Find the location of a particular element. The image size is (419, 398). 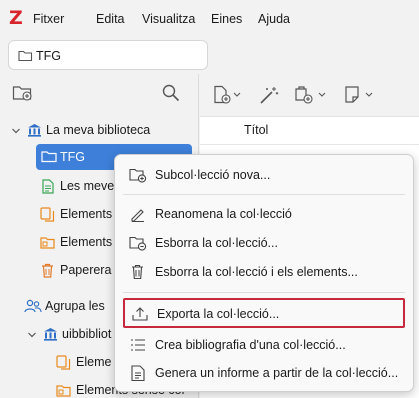

new-subcollection-icon is located at coordinates (138, 175).